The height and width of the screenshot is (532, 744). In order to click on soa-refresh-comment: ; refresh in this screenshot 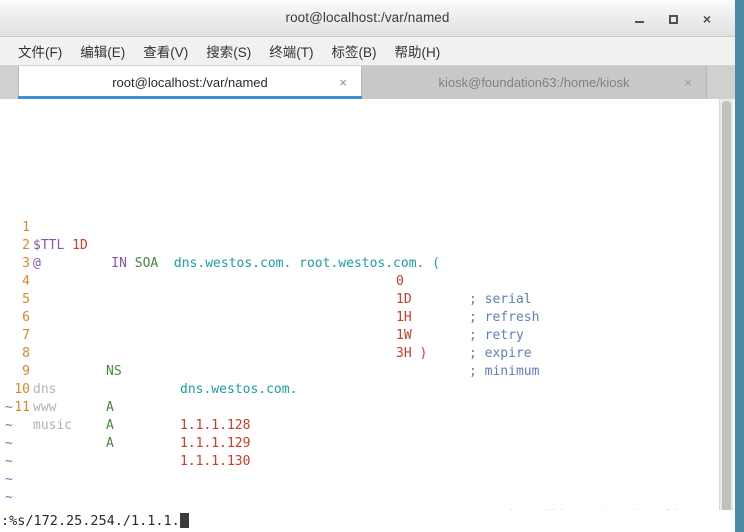, I will do `click(504, 317)`.